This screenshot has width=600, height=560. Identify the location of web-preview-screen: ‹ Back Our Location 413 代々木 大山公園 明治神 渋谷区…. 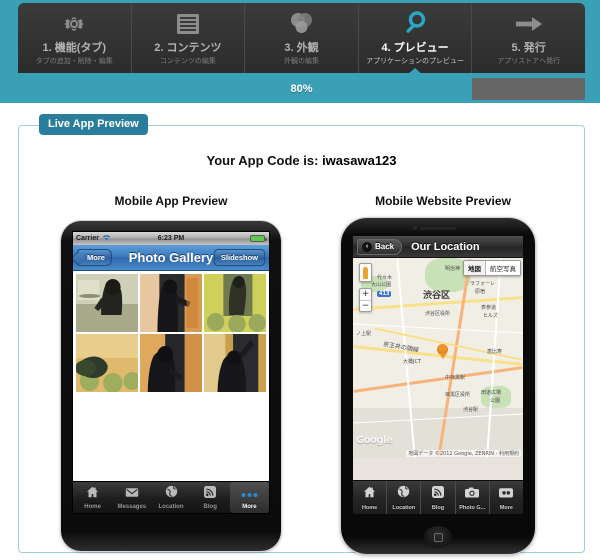
(438, 375).